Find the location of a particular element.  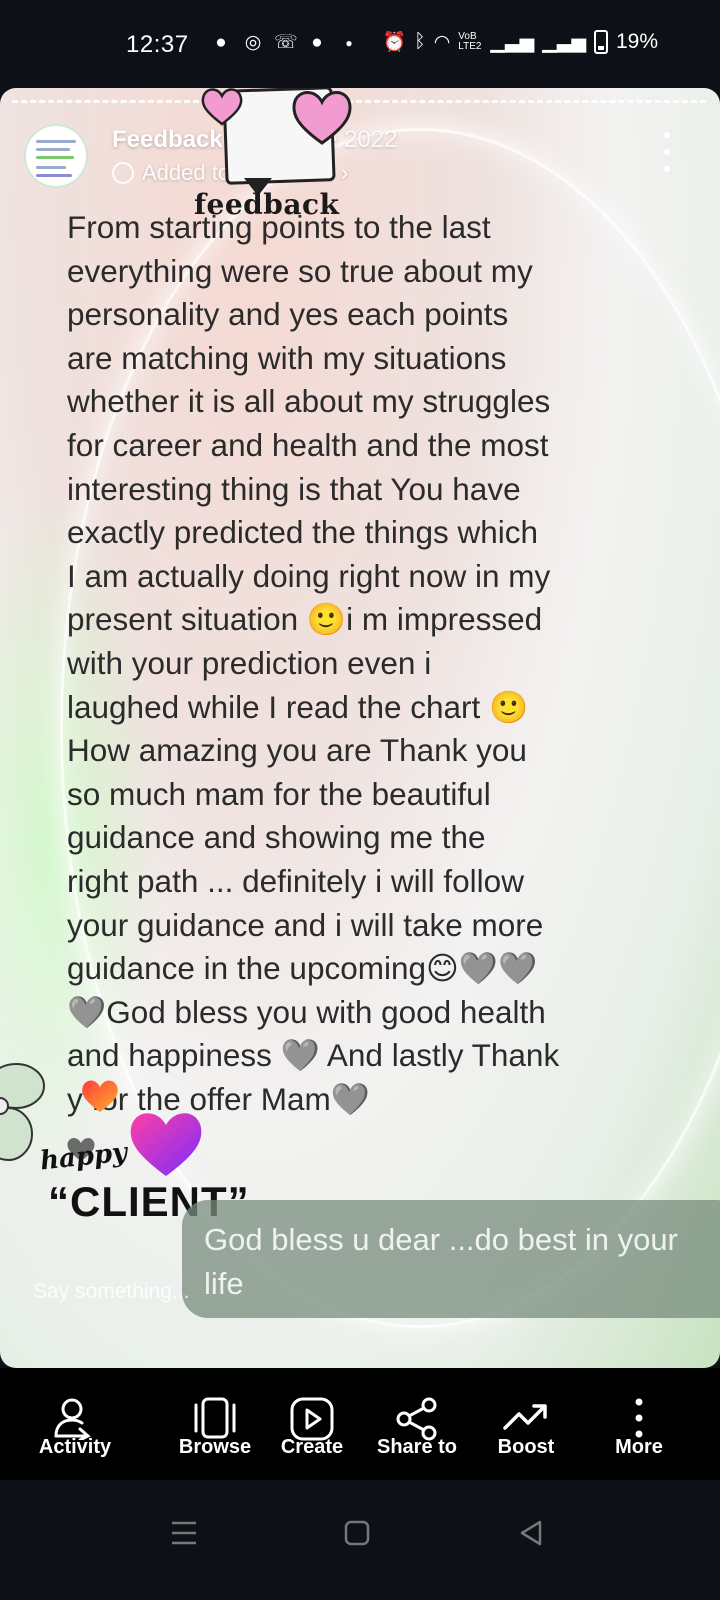

browse-label: Browse is located at coordinates (215, 1447).